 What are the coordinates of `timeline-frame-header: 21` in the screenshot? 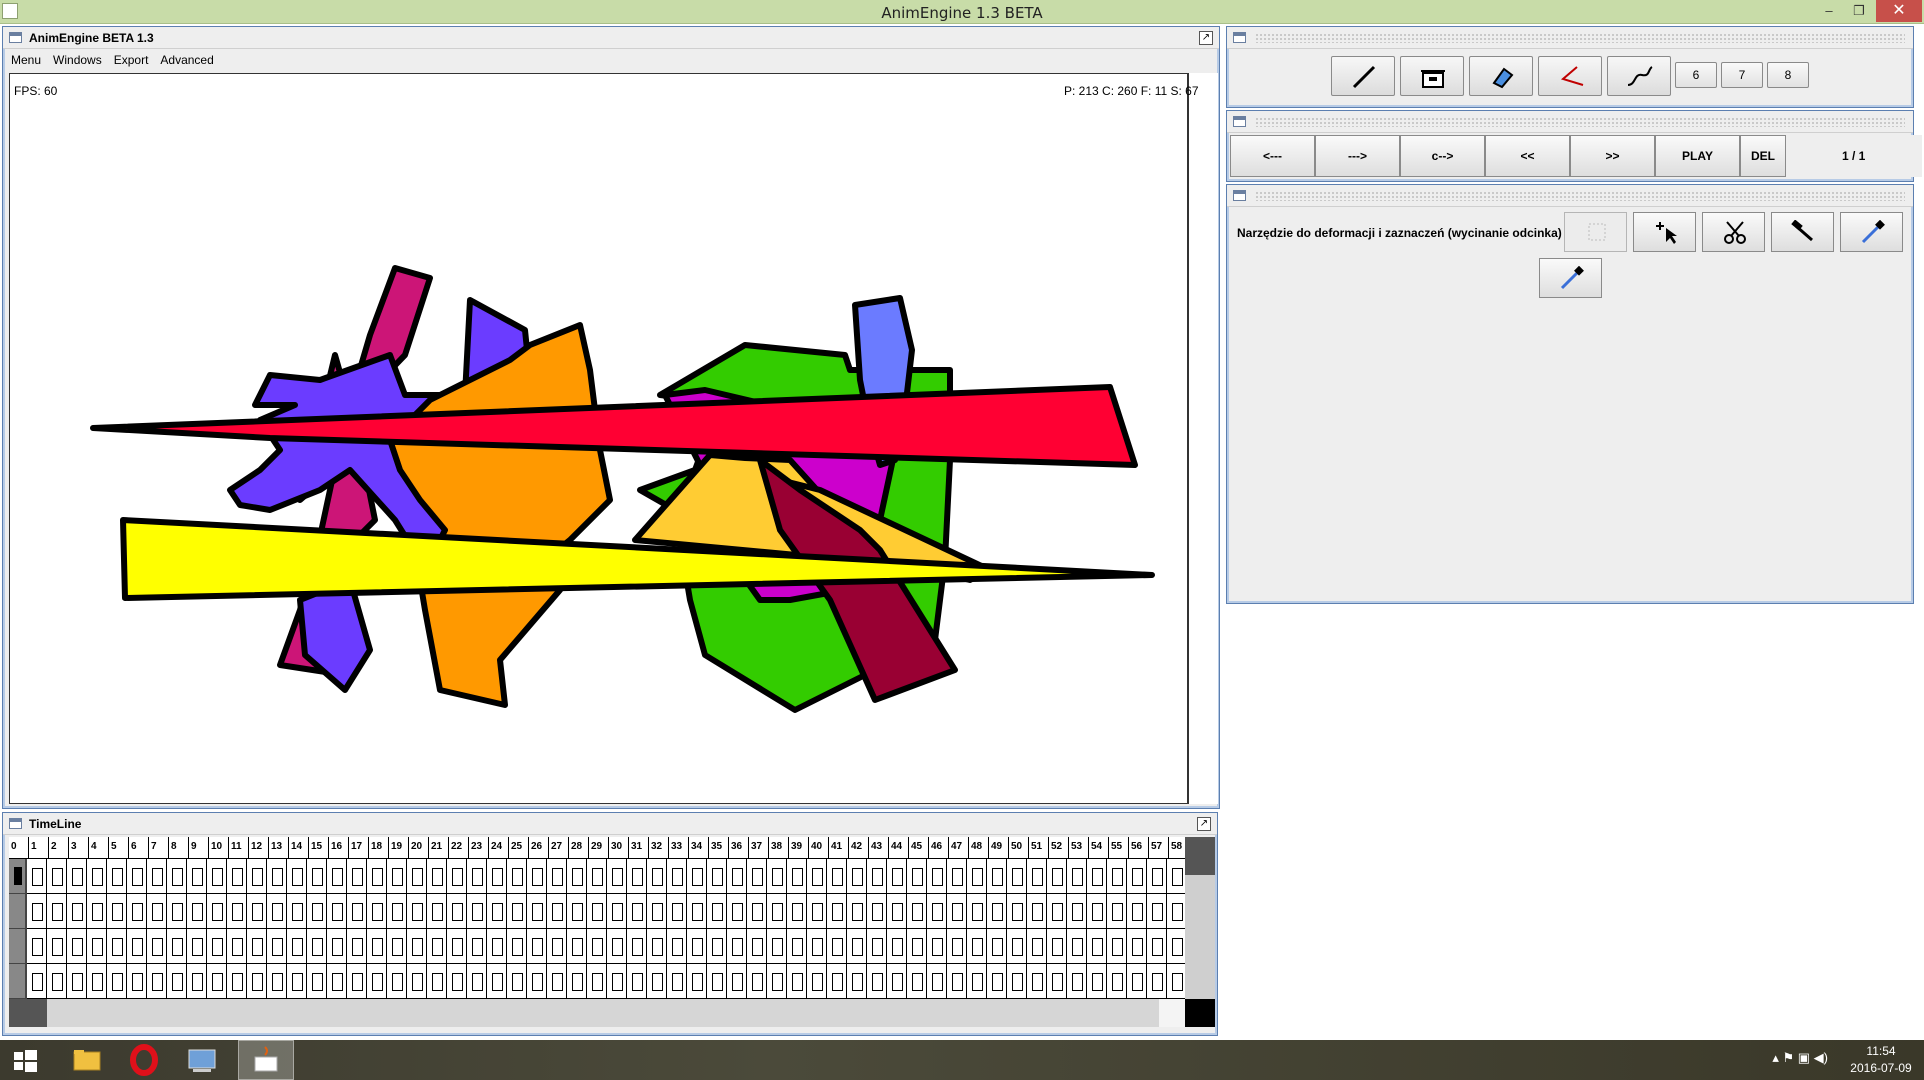 It's located at (439, 848).